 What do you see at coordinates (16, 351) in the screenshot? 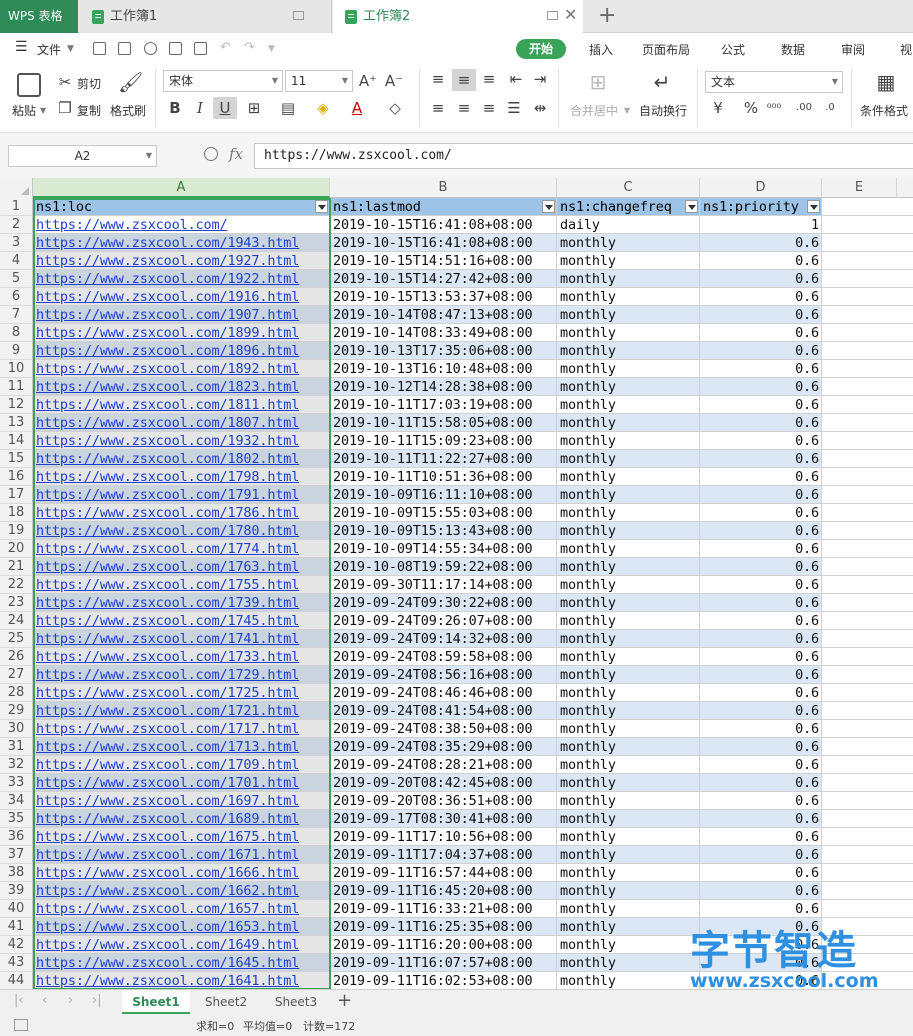
I see `row-number: 9` at bounding box center [16, 351].